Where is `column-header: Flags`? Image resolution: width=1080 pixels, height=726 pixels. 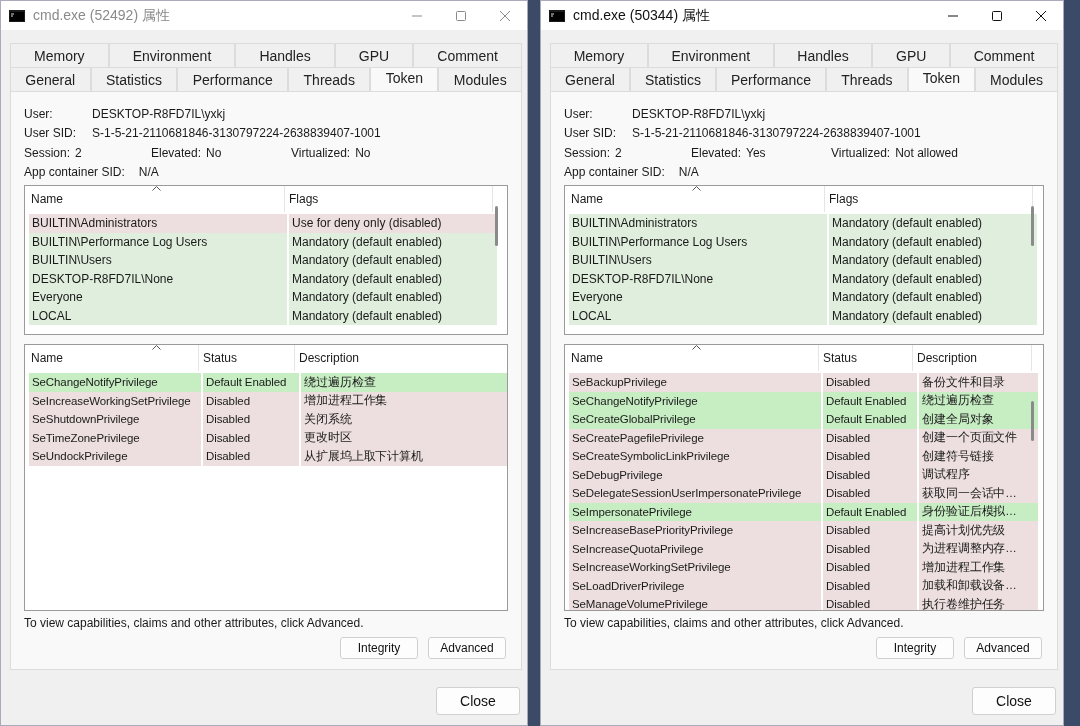 column-header: Flags is located at coordinates (389, 199).